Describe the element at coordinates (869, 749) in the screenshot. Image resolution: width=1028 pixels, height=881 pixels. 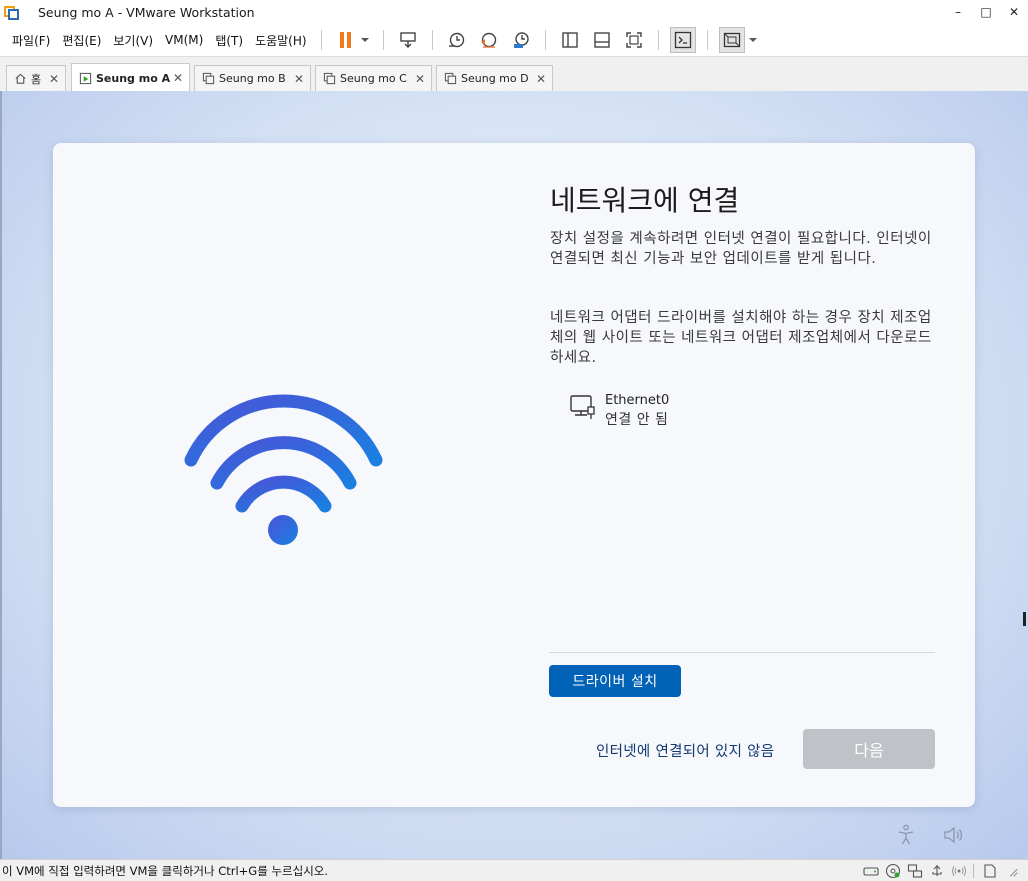
I see `next-button: 다음` at that location.